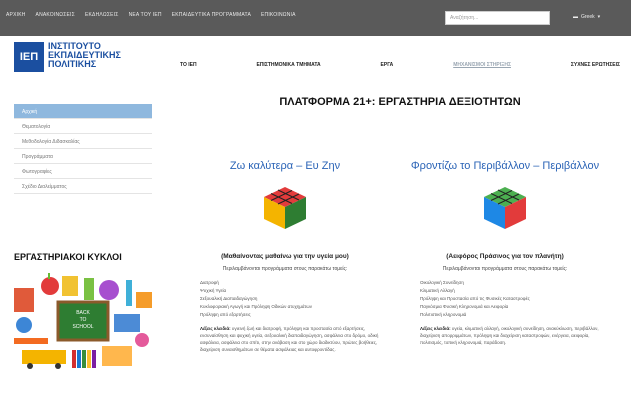 Image resolution: width=631 pixels, height=420 pixels. Describe the element at coordinates (129, 293) in the screenshot. I see `ruler-icon` at that location.